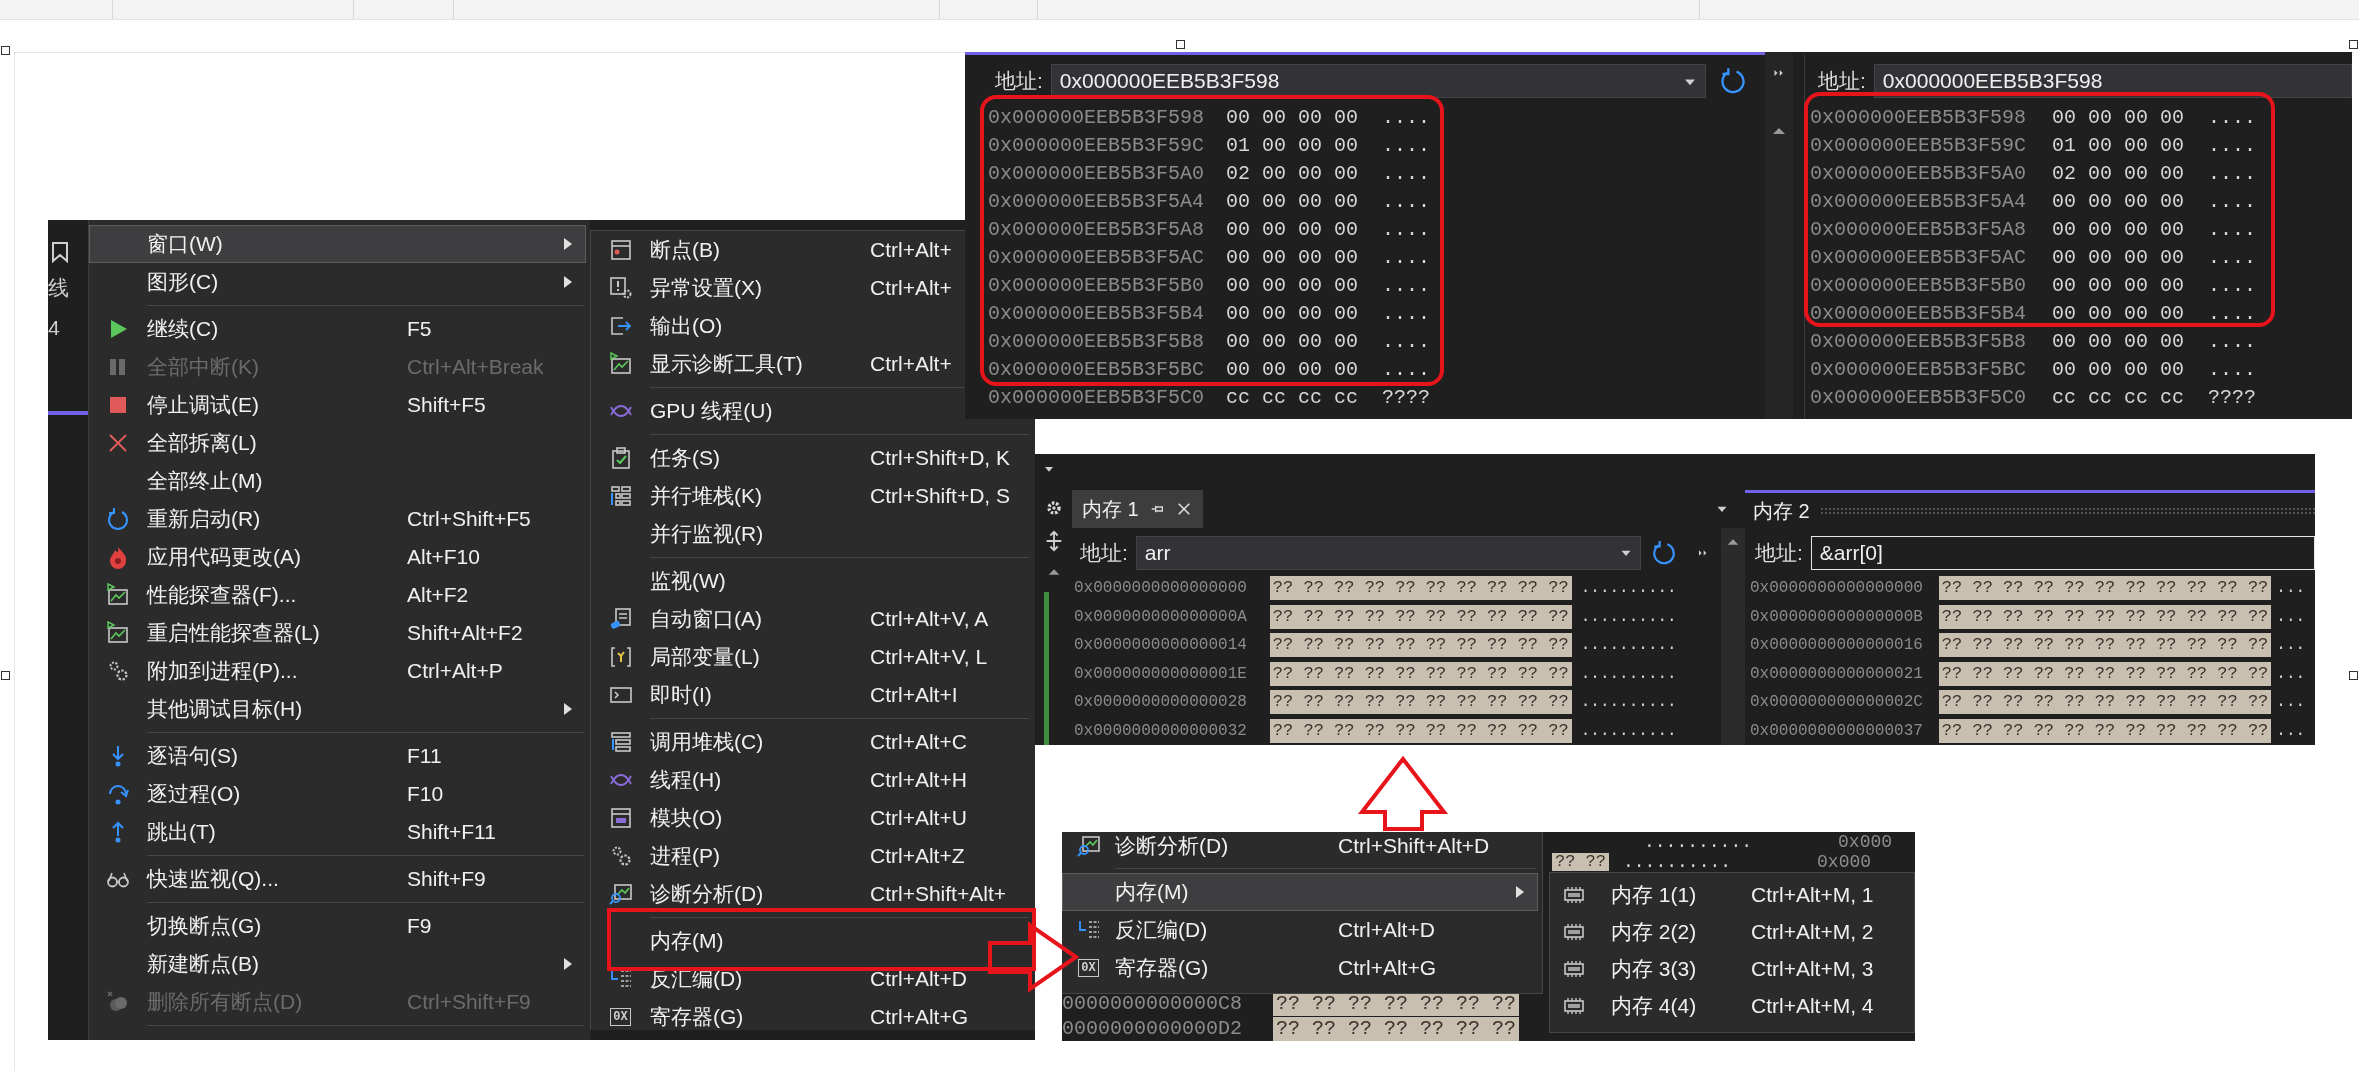 The image size is (2359, 1071). I want to click on menu-item: 输出(O), so click(777, 326).